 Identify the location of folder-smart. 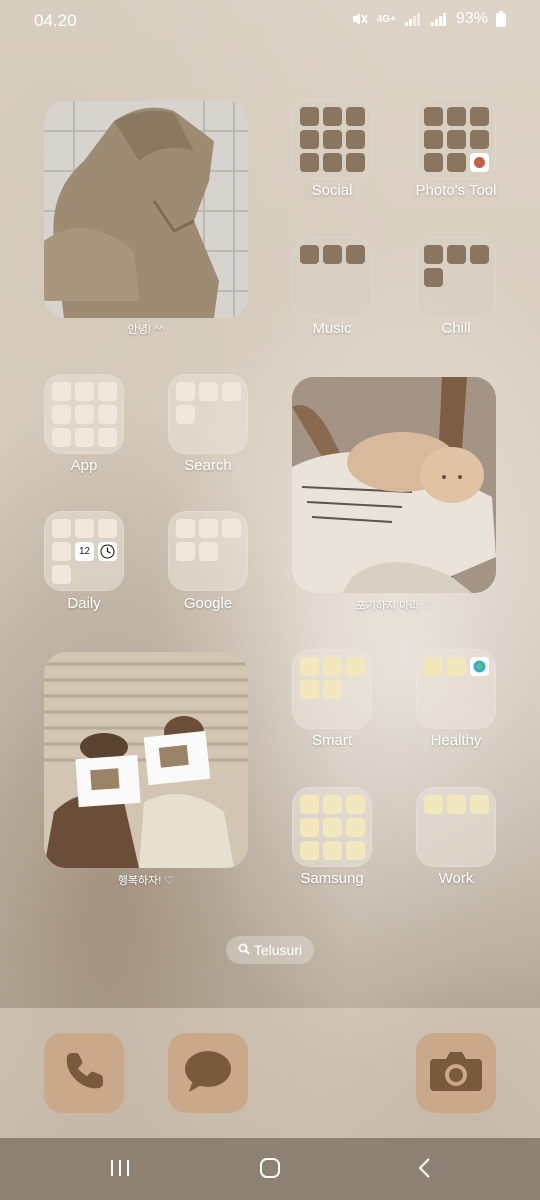
(332, 689).